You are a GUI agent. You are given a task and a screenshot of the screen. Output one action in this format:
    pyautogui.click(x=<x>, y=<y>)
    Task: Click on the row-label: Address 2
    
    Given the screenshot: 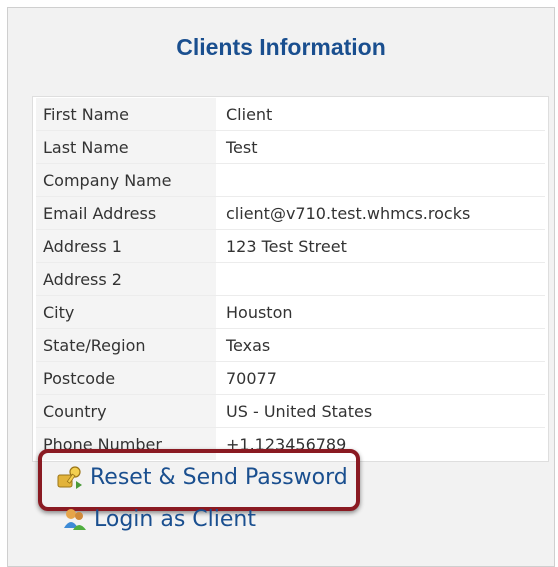 What is the action you would take?
    pyautogui.click(x=126, y=279)
    